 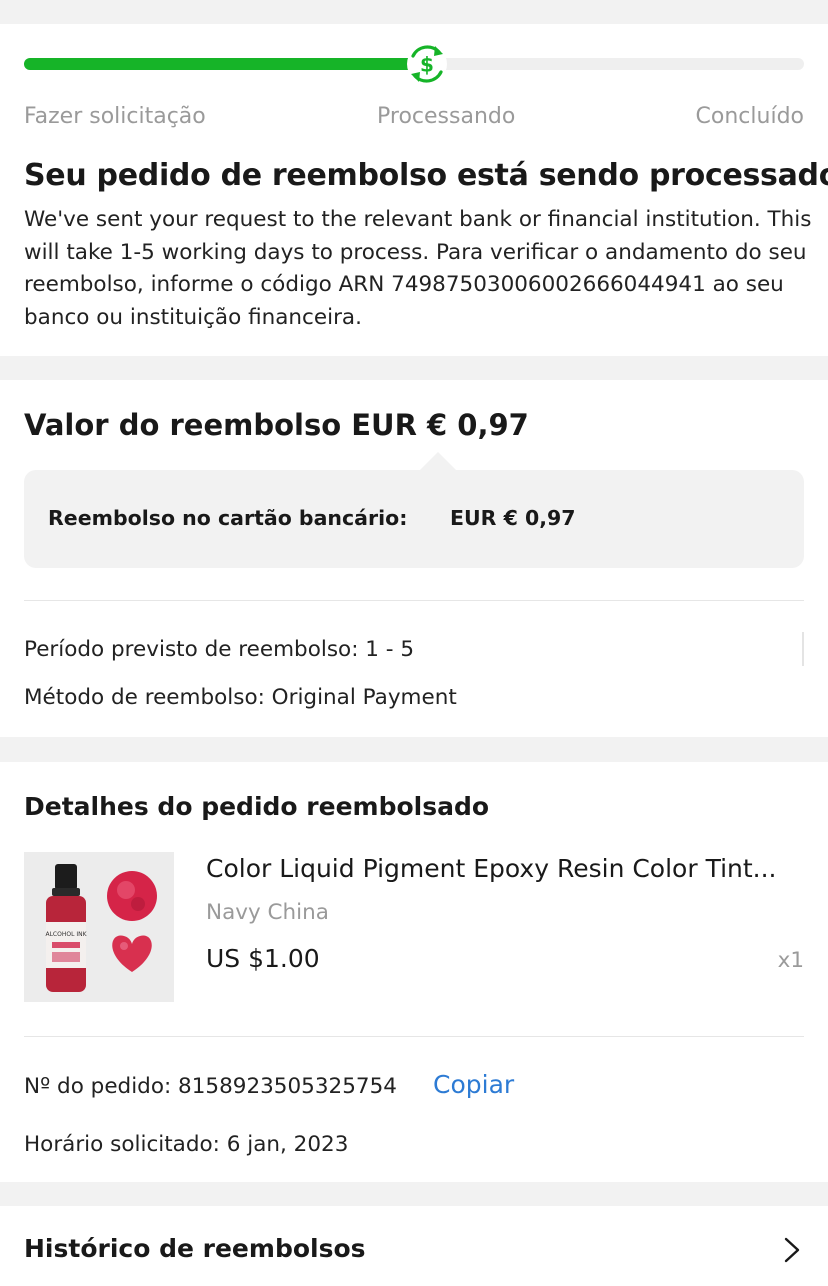 What do you see at coordinates (276, 425) in the screenshot?
I see `refund-amount-title: Valor do reembolso EUR € 0,97` at bounding box center [276, 425].